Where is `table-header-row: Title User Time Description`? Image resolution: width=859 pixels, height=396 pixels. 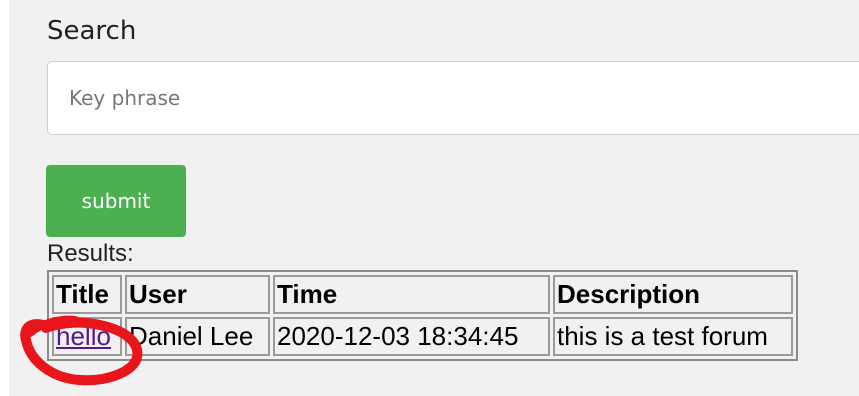
table-header-row: Title User Time Description is located at coordinates (422, 294).